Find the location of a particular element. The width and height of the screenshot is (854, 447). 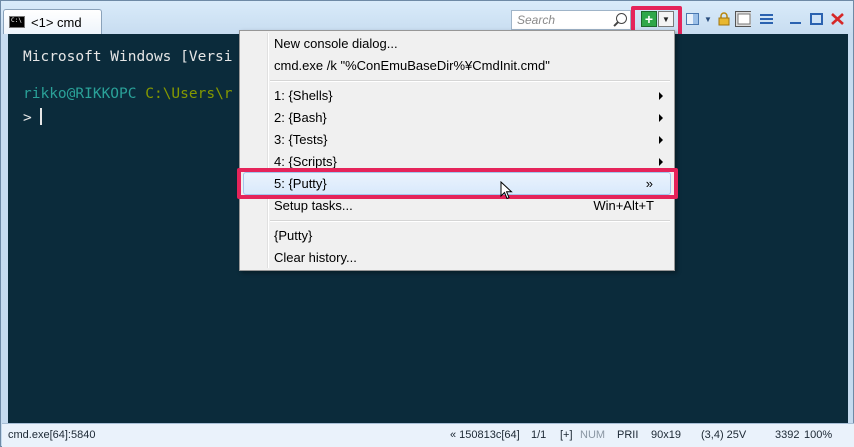

menu-item-putty-history: {Putty} is located at coordinates (293, 235).